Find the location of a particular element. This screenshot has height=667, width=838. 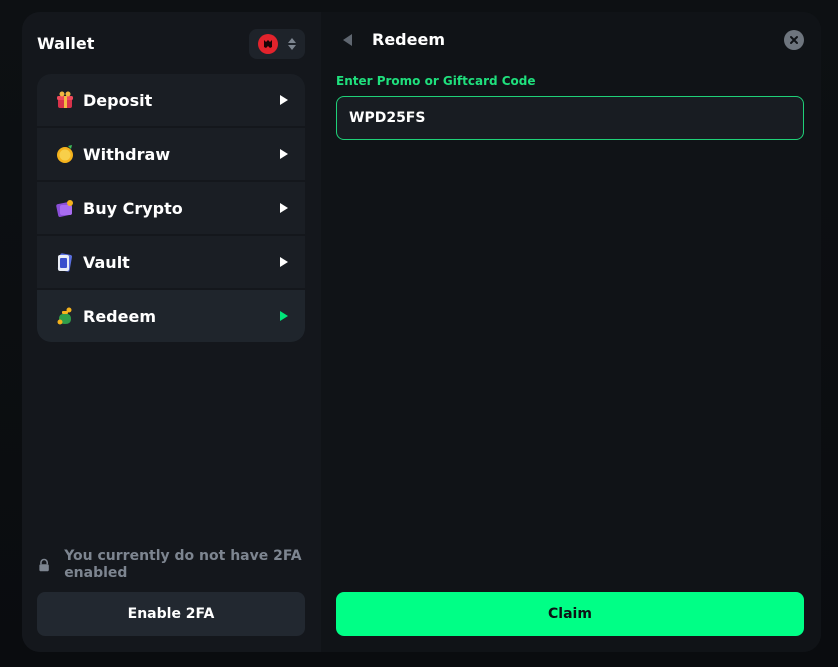

purple-wallet-icon is located at coordinates (65, 208).